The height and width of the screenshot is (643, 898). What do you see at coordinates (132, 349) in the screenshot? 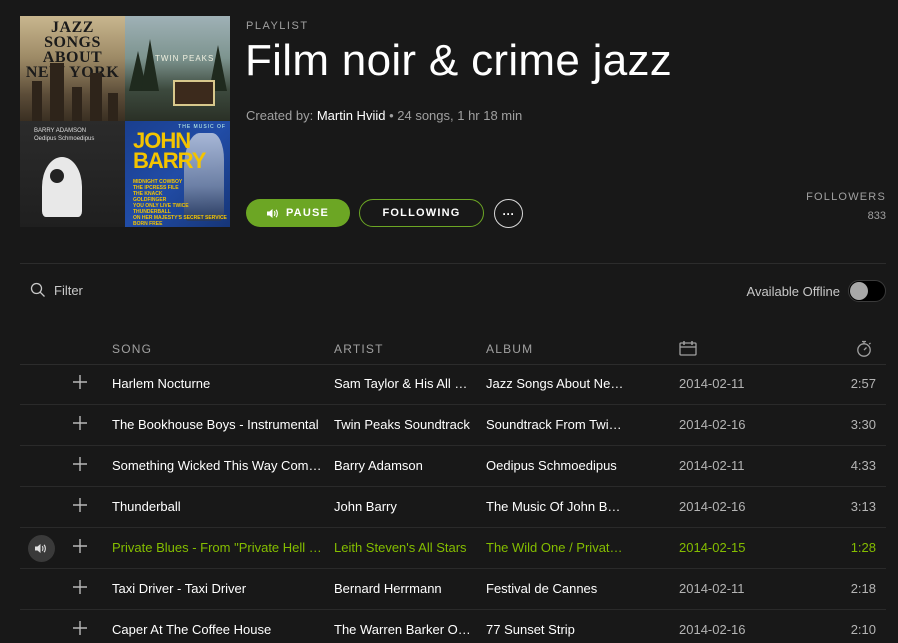
I see `column-header-song: SONG` at bounding box center [132, 349].